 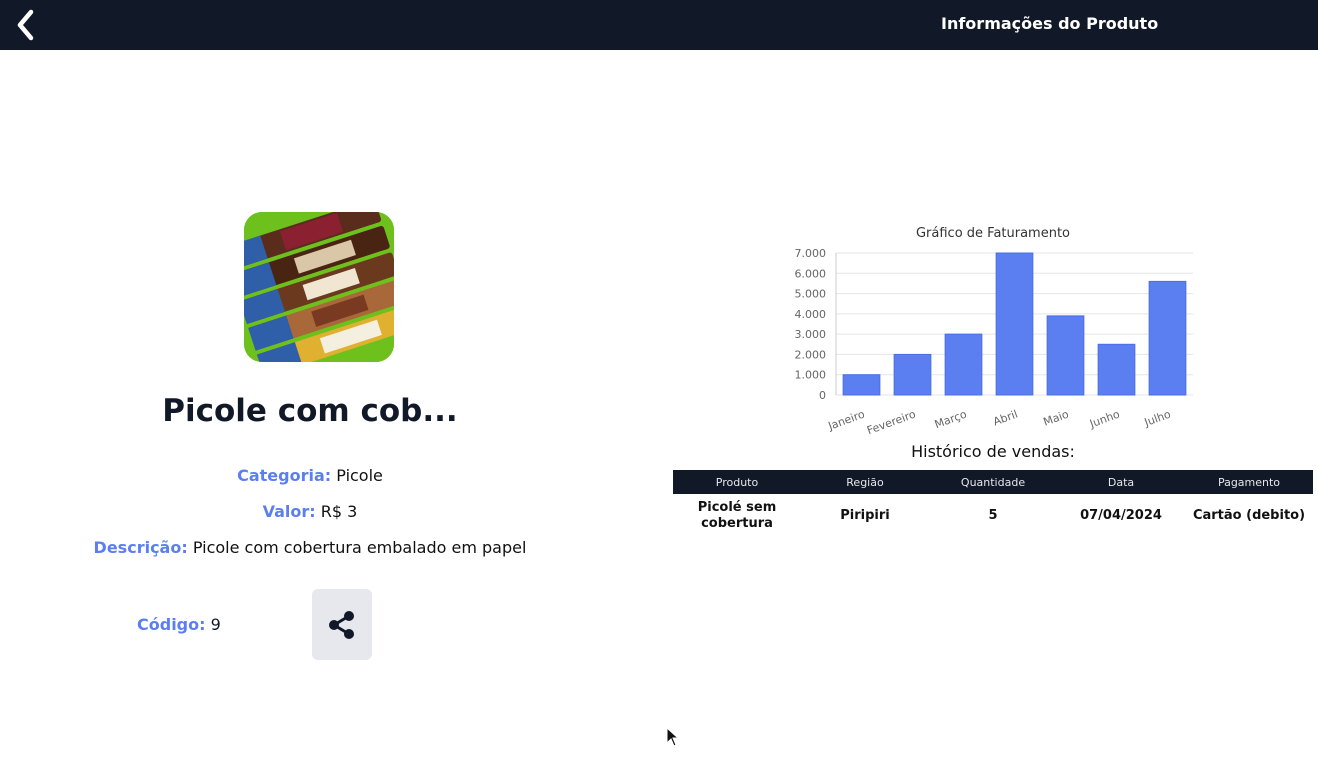 I want to click on y-tick-label: 7.000, so click(x=811, y=253).